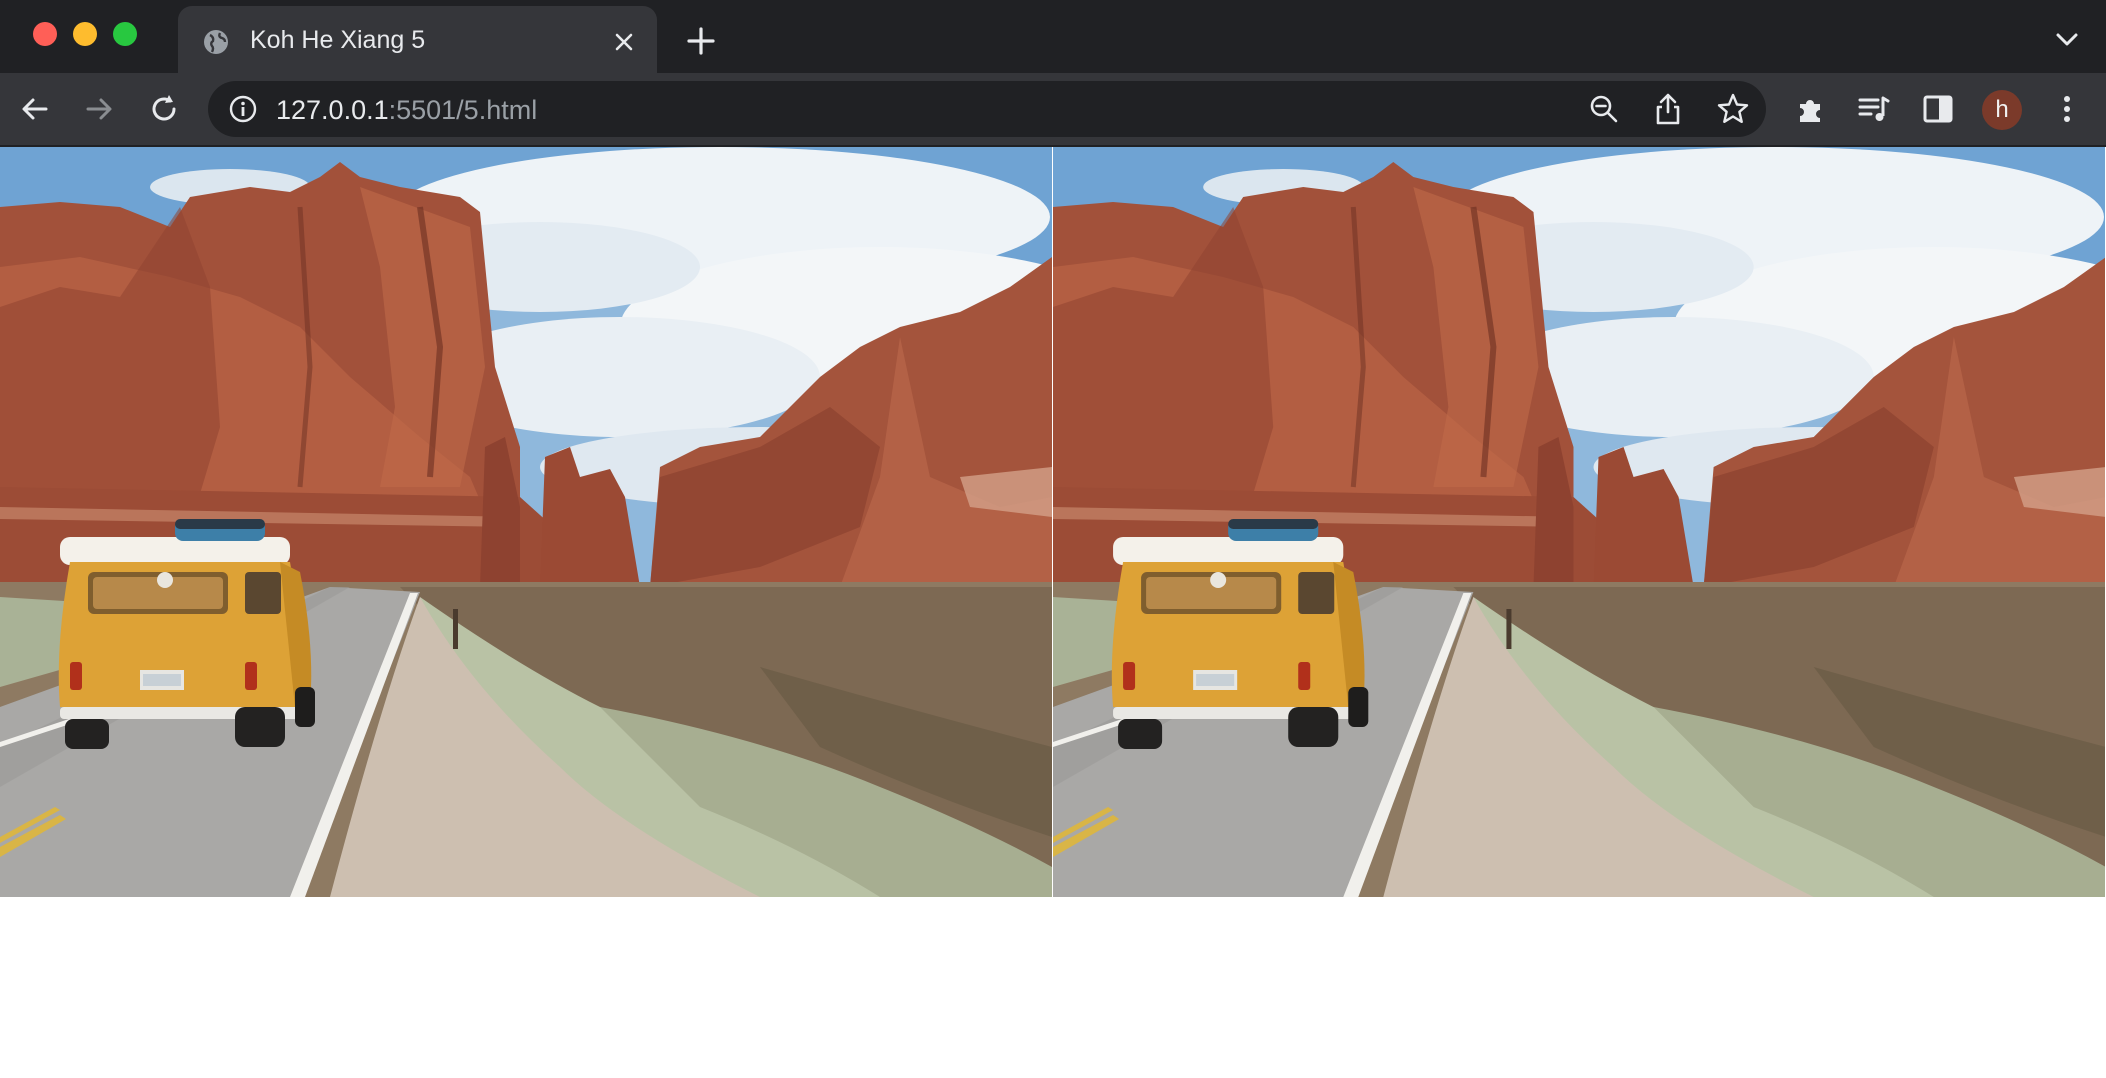  What do you see at coordinates (99, 109) in the screenshot?
I see `forward-arrow-icon` at bounding box center [99, 109].